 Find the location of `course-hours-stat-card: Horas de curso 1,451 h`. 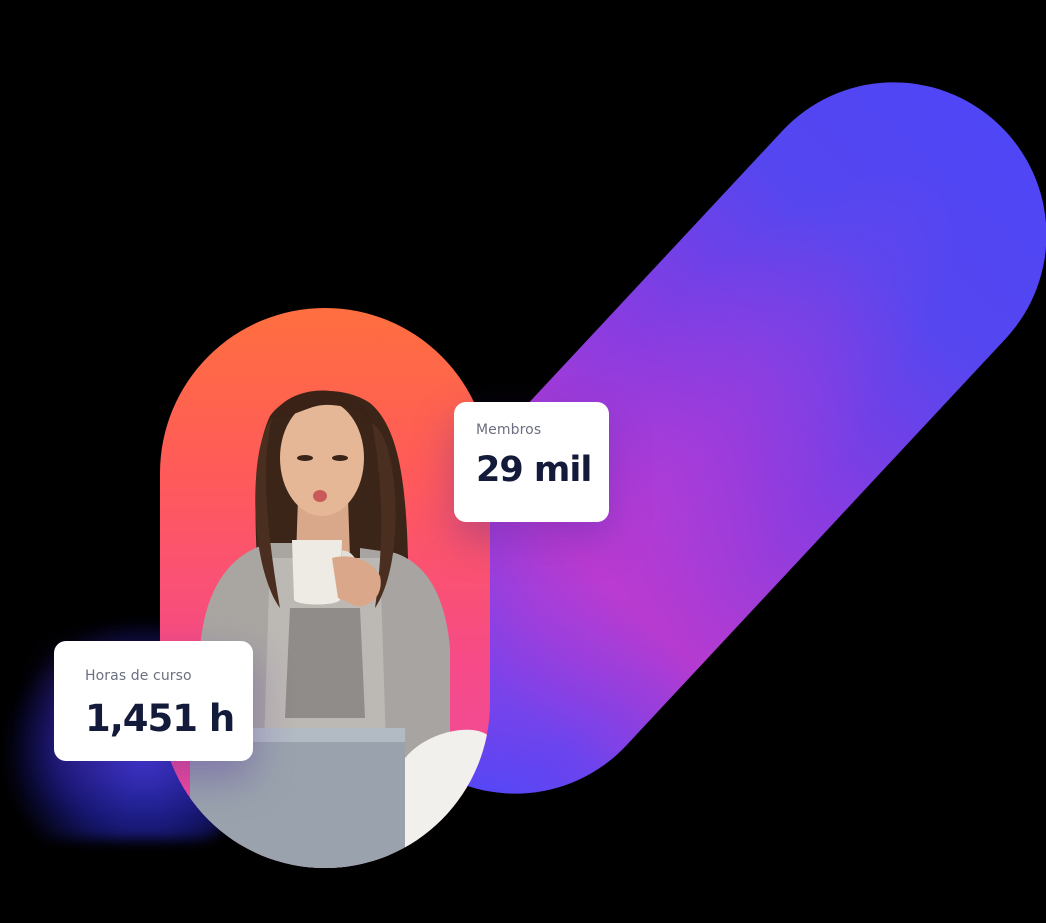

course-hours-stat-card: Horas de curso 1,451 h is located at coordinates (153, 701).